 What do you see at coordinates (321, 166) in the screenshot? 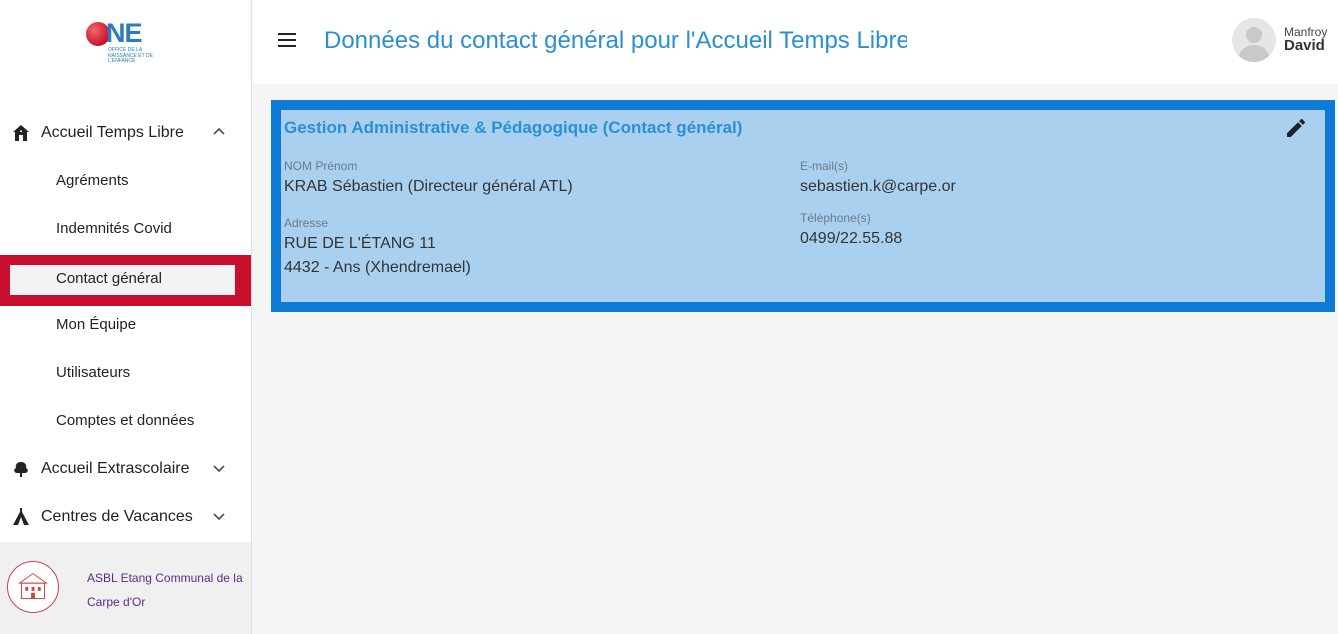
I see `name-label: NOM Prénom` at bounding box center [321, 166].